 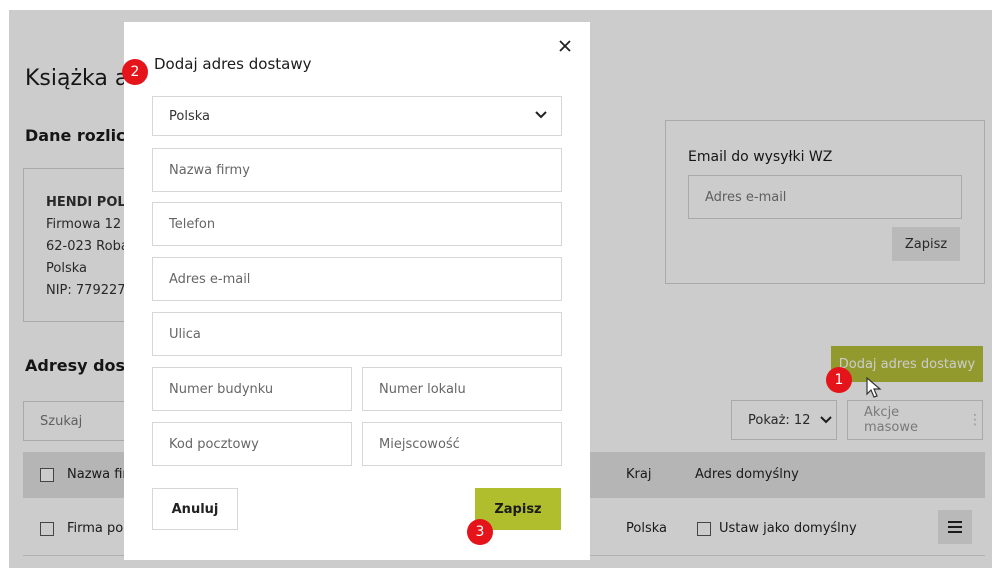 I want to click on step-badge-3: 3, so click(x=480, y=532).